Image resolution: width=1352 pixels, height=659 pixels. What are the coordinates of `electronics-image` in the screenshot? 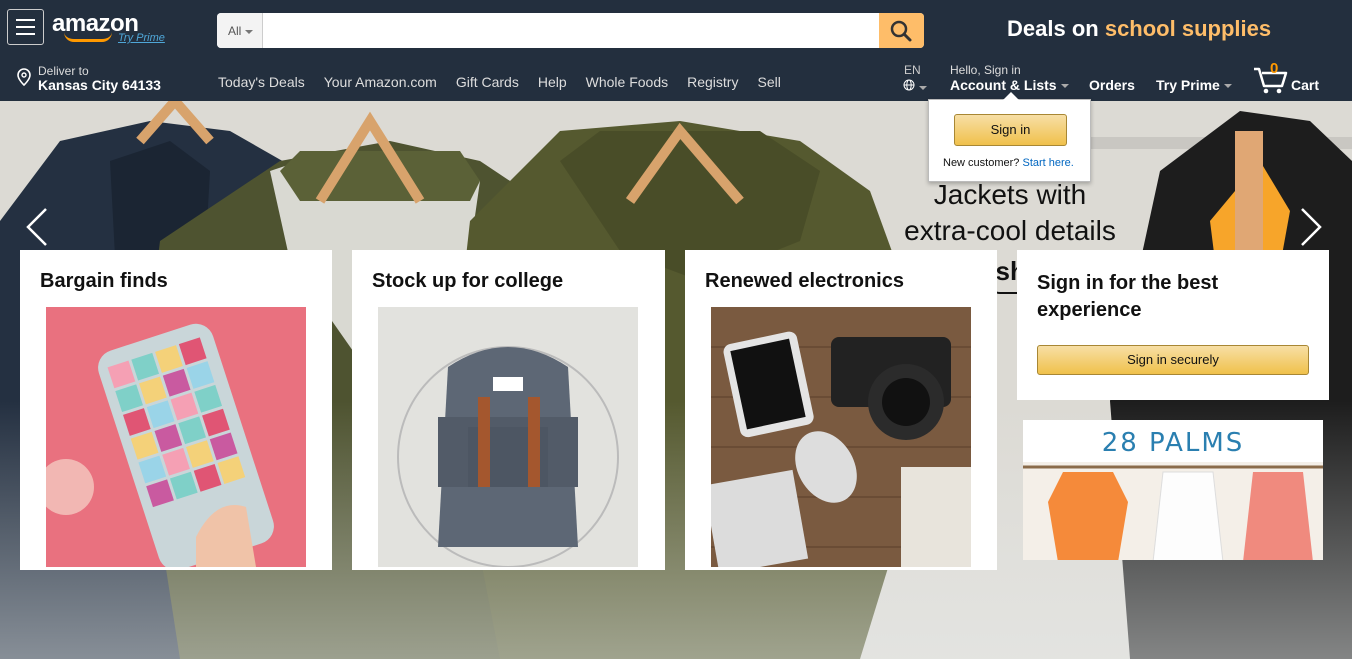 It's located at (841, 437).